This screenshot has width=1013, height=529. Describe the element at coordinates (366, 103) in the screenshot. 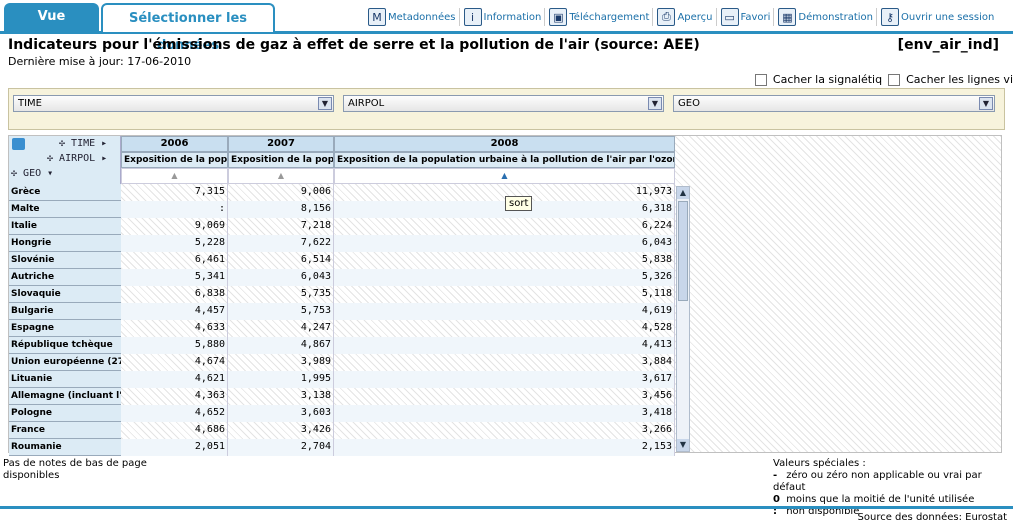

I see `airpol-select-value: AIRPOL` at that location.